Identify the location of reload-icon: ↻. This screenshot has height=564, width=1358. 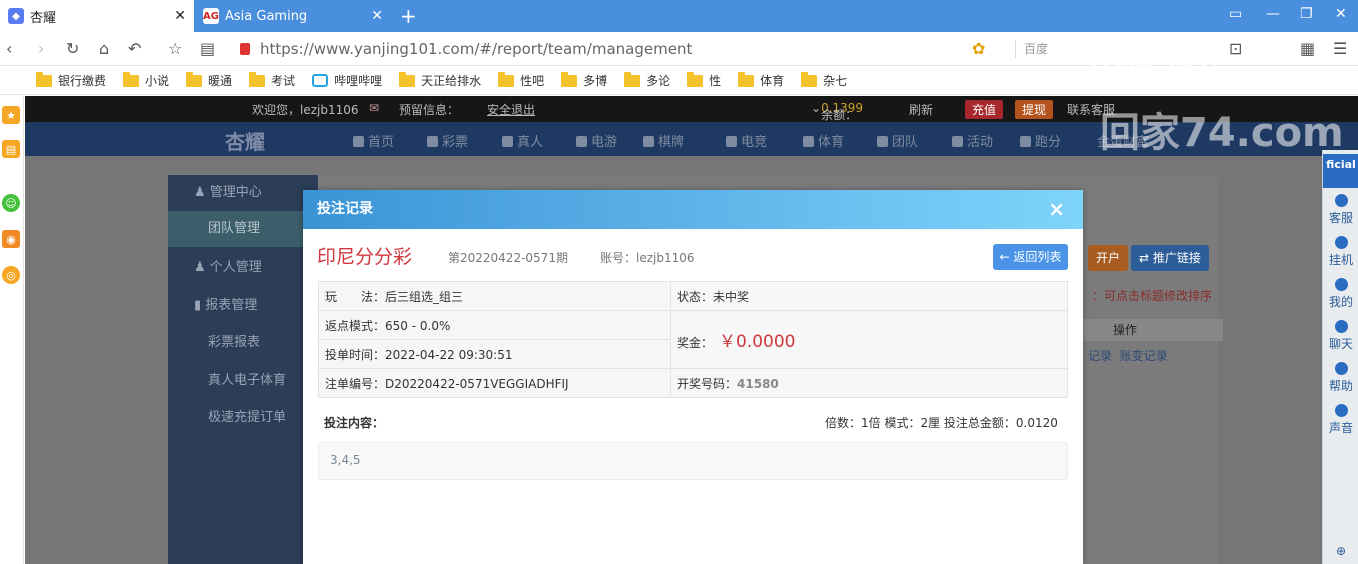
(72, 48).